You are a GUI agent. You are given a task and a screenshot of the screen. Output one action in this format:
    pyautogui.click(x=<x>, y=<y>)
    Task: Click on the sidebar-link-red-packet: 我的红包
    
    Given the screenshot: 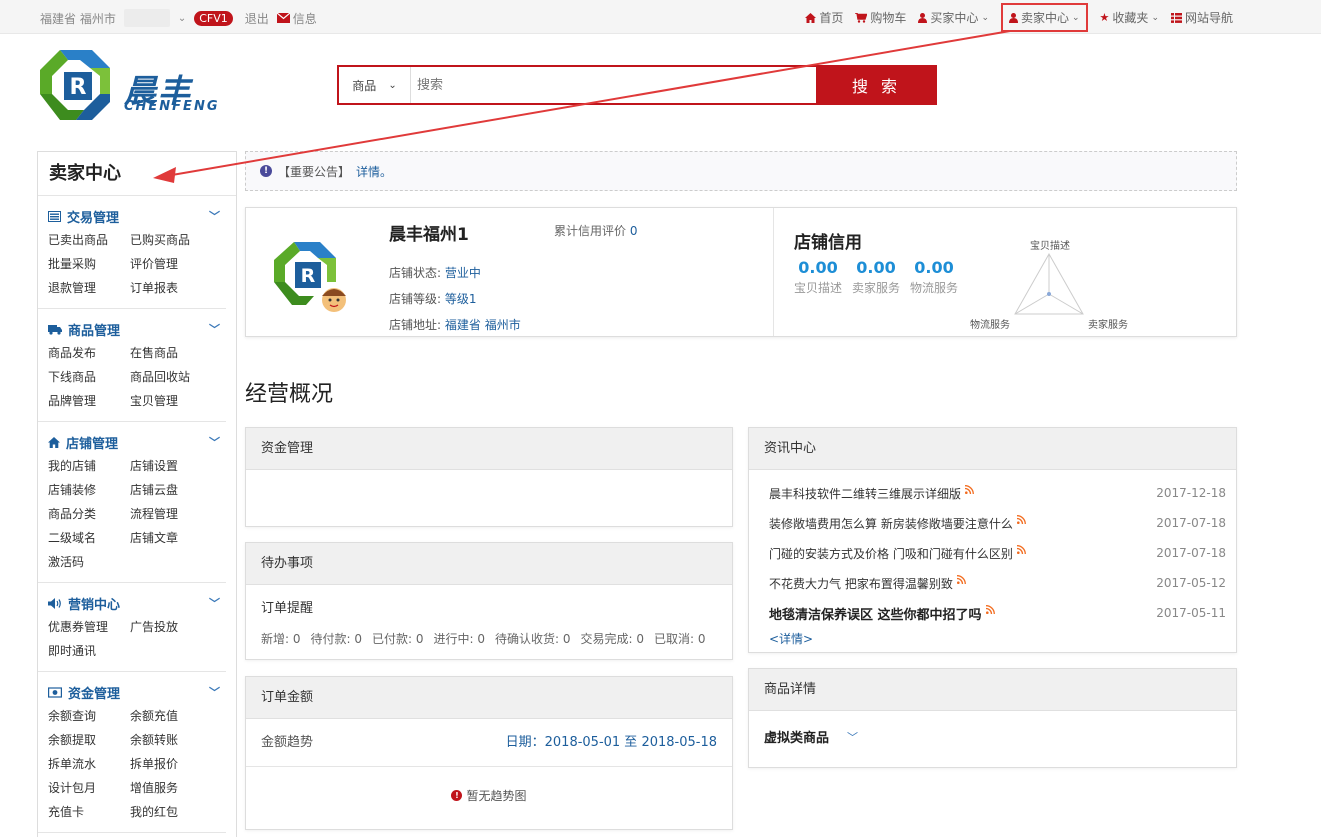 What is the action you would take?
    pyautogui.click(x=171, y=812)
    